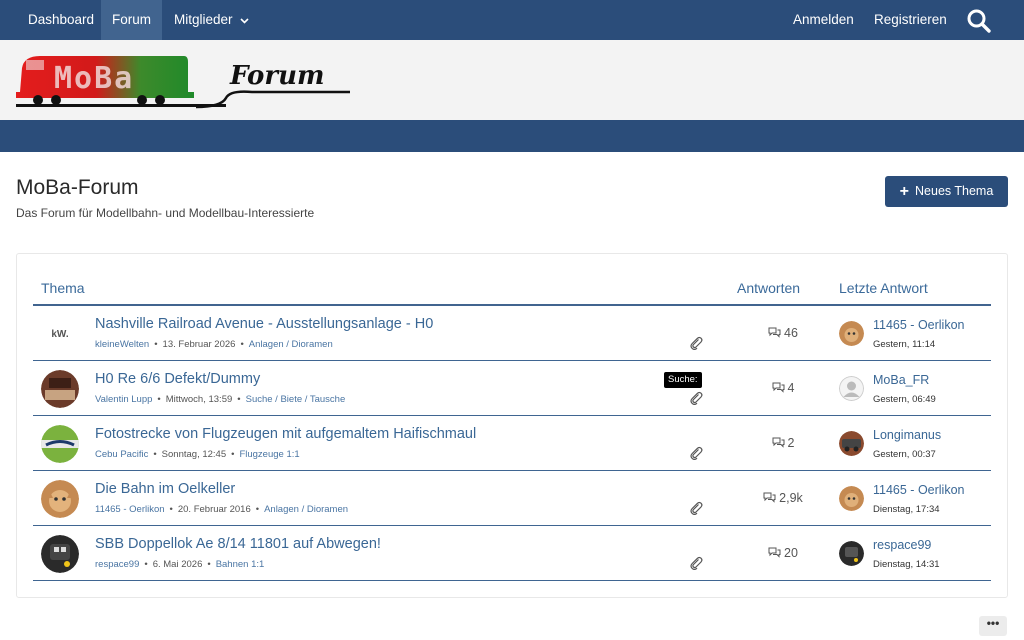 The width and height of the screenshot is (1024, 640). Describe the element at coordinates (907, 435) in the screenshot. I see `last-poster-name: Longimanus` at that location.